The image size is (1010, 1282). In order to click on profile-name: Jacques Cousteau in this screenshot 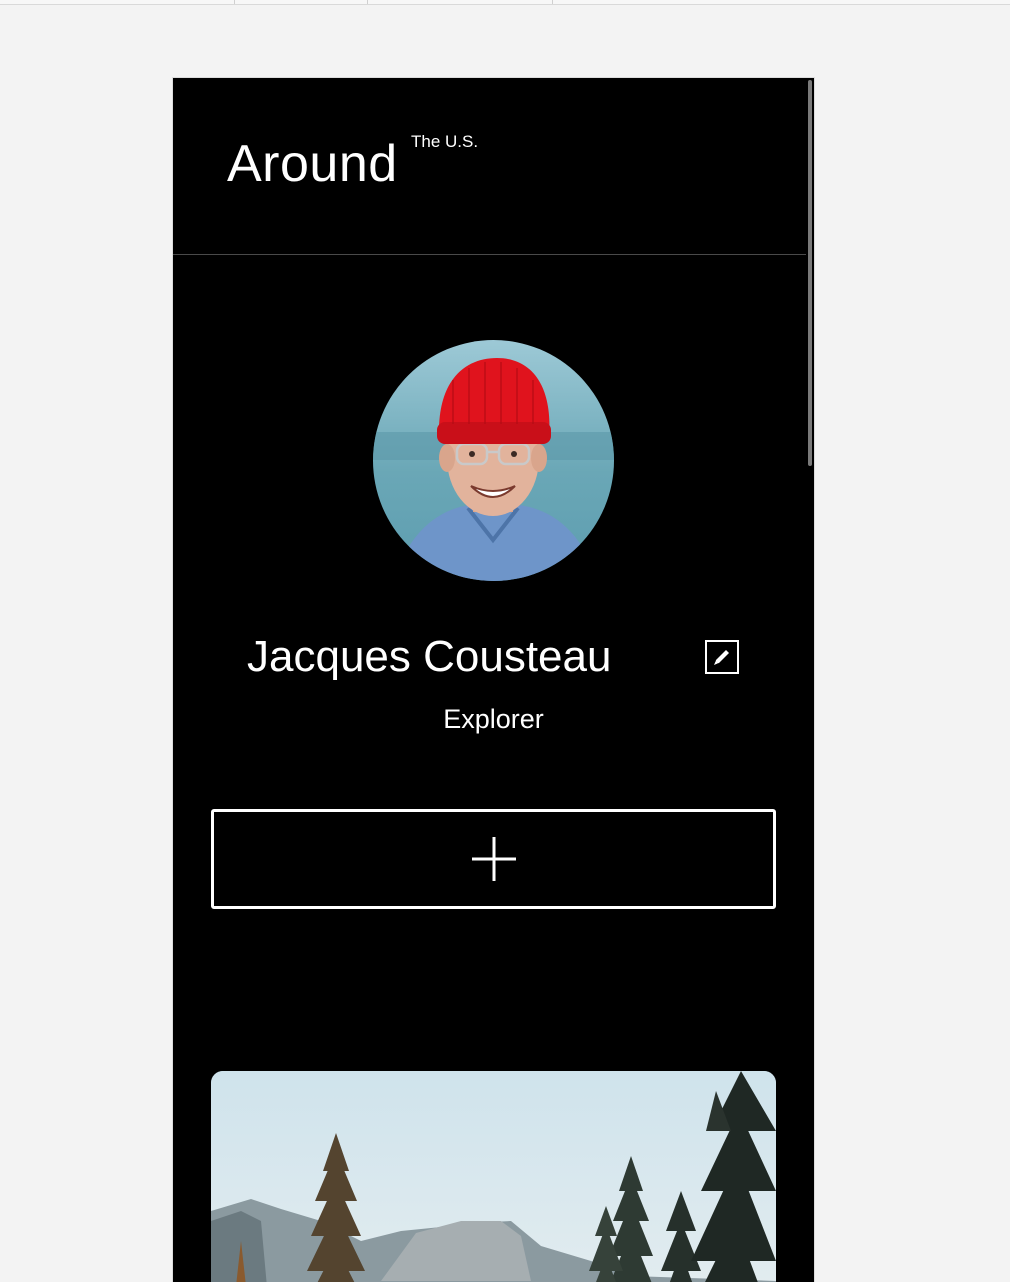, I will do `click(429, 656)`.